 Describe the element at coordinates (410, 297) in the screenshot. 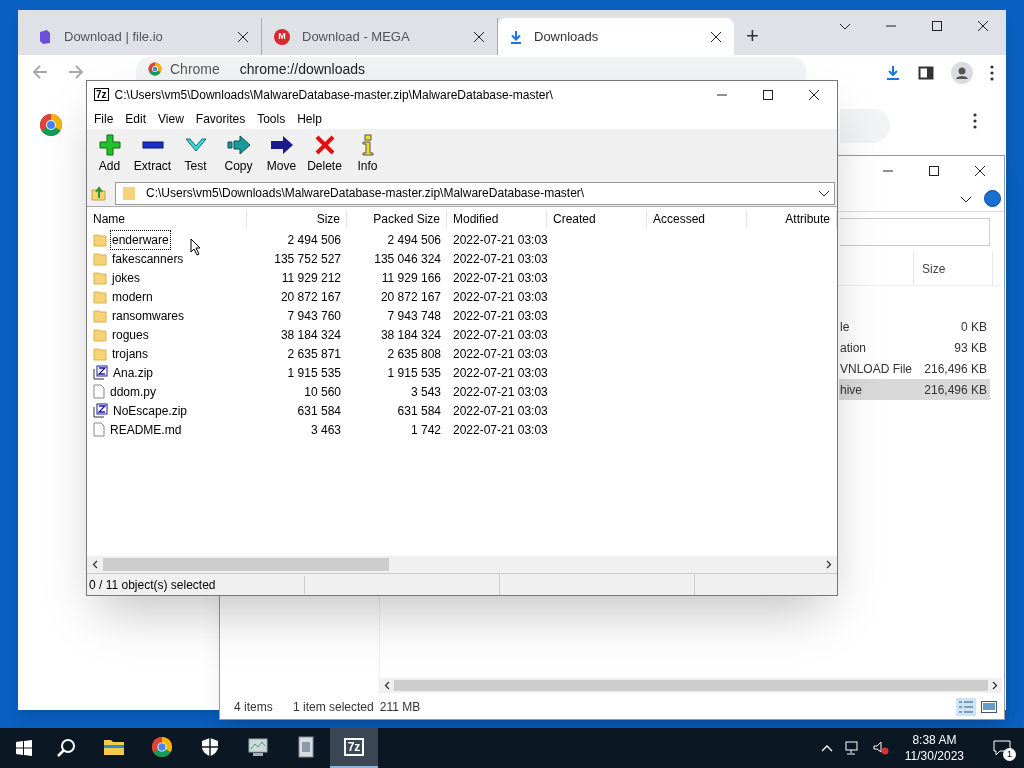

I see `table-cell-text: 20 872 167` at that location.